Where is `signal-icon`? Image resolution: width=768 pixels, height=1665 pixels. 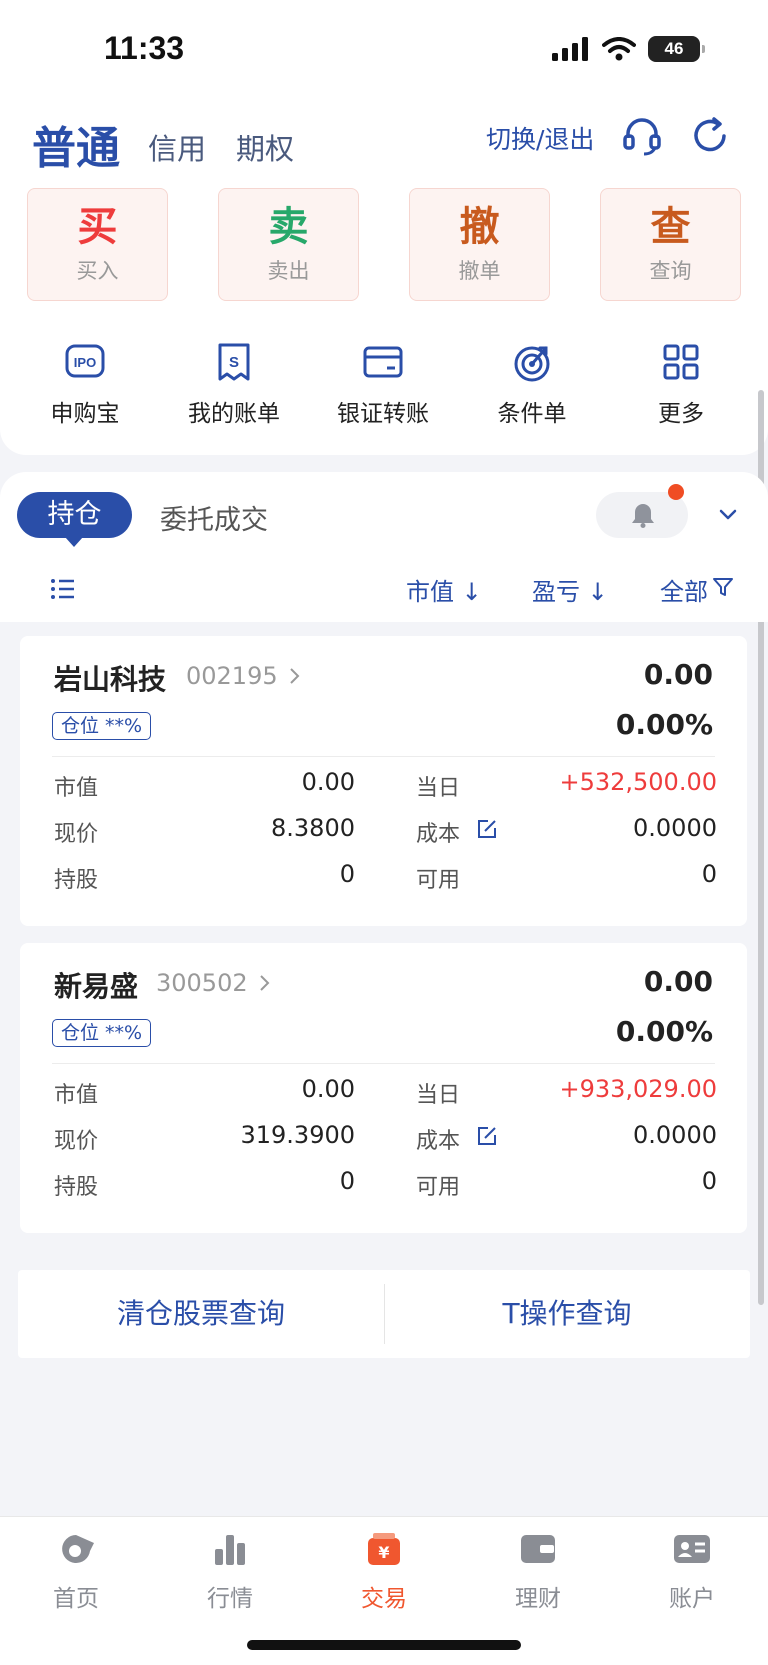 signal-icon is located at coordinates (570, 49).